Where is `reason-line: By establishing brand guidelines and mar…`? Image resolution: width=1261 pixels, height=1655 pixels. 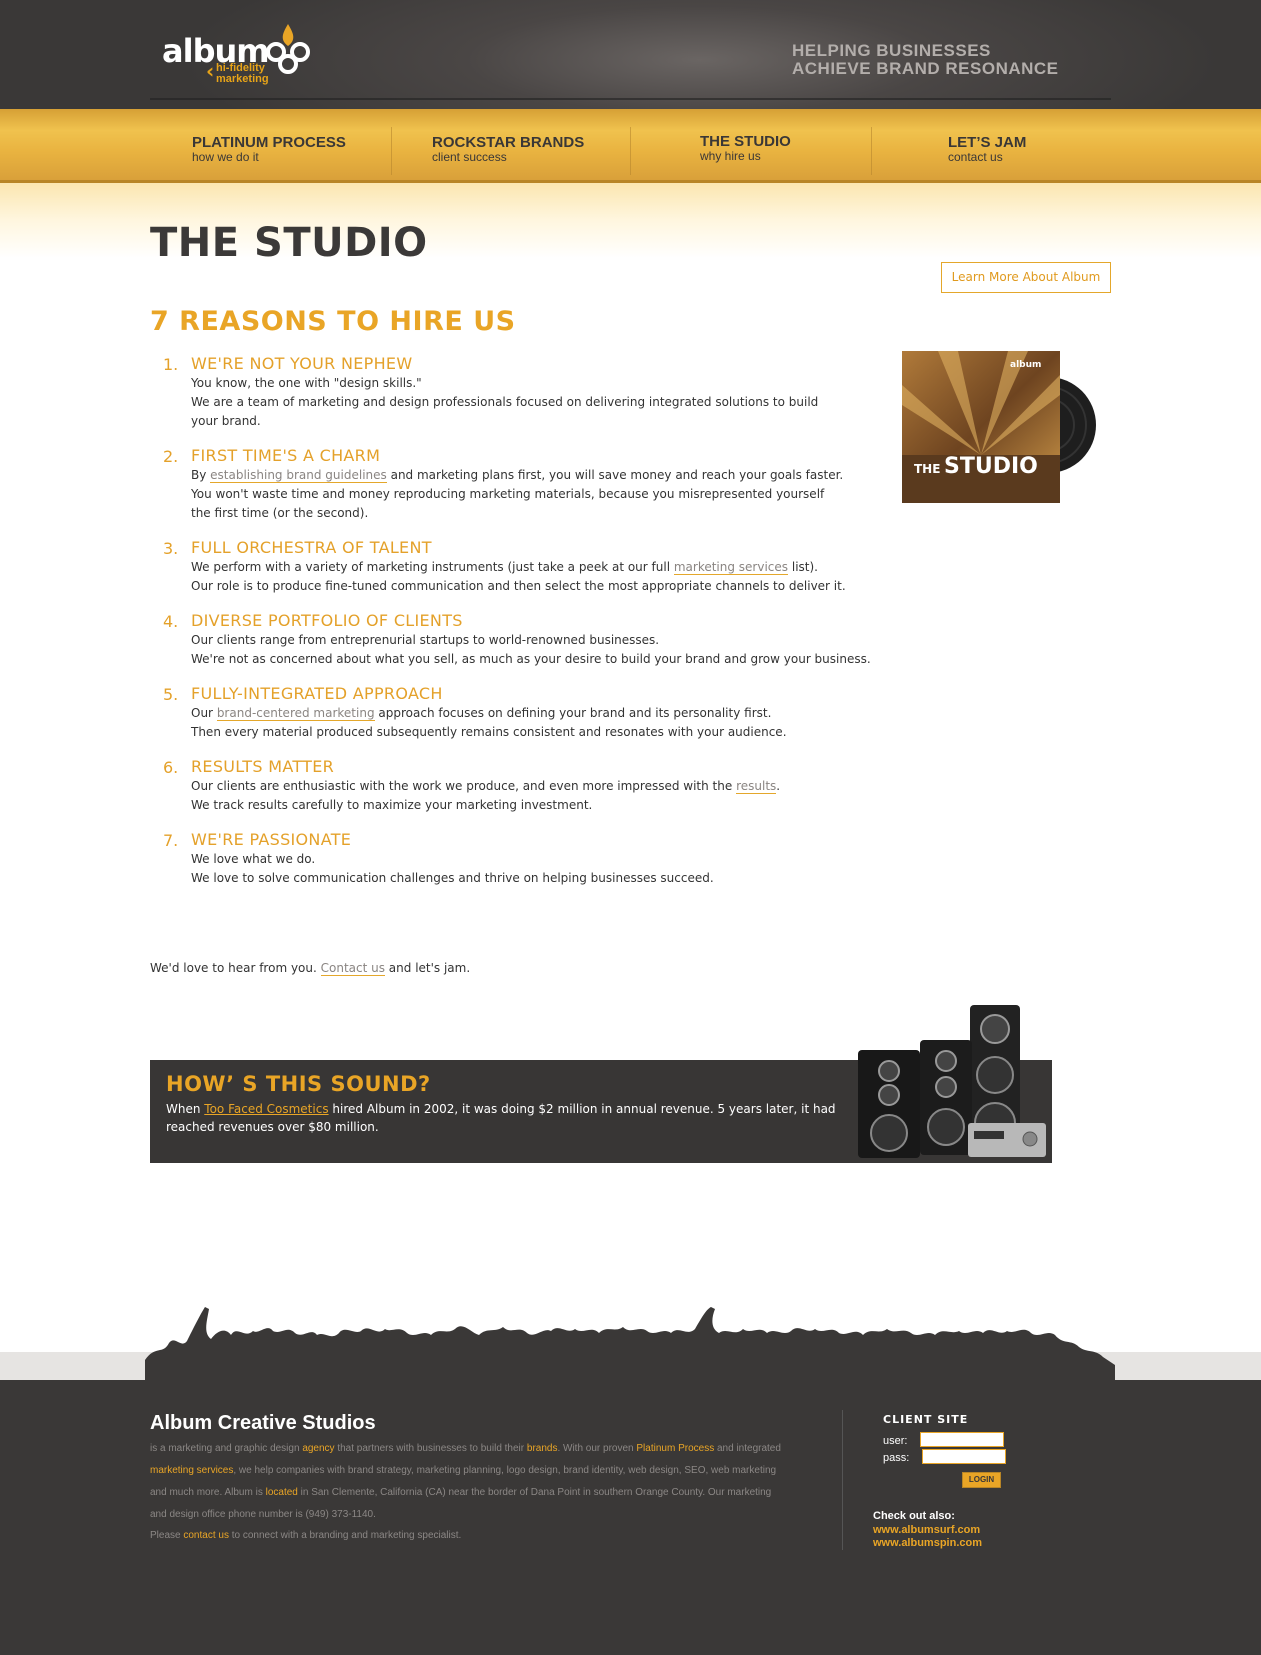
reason-line: By establishing brand guidelines and mar… is located at coordinates (560, 475).